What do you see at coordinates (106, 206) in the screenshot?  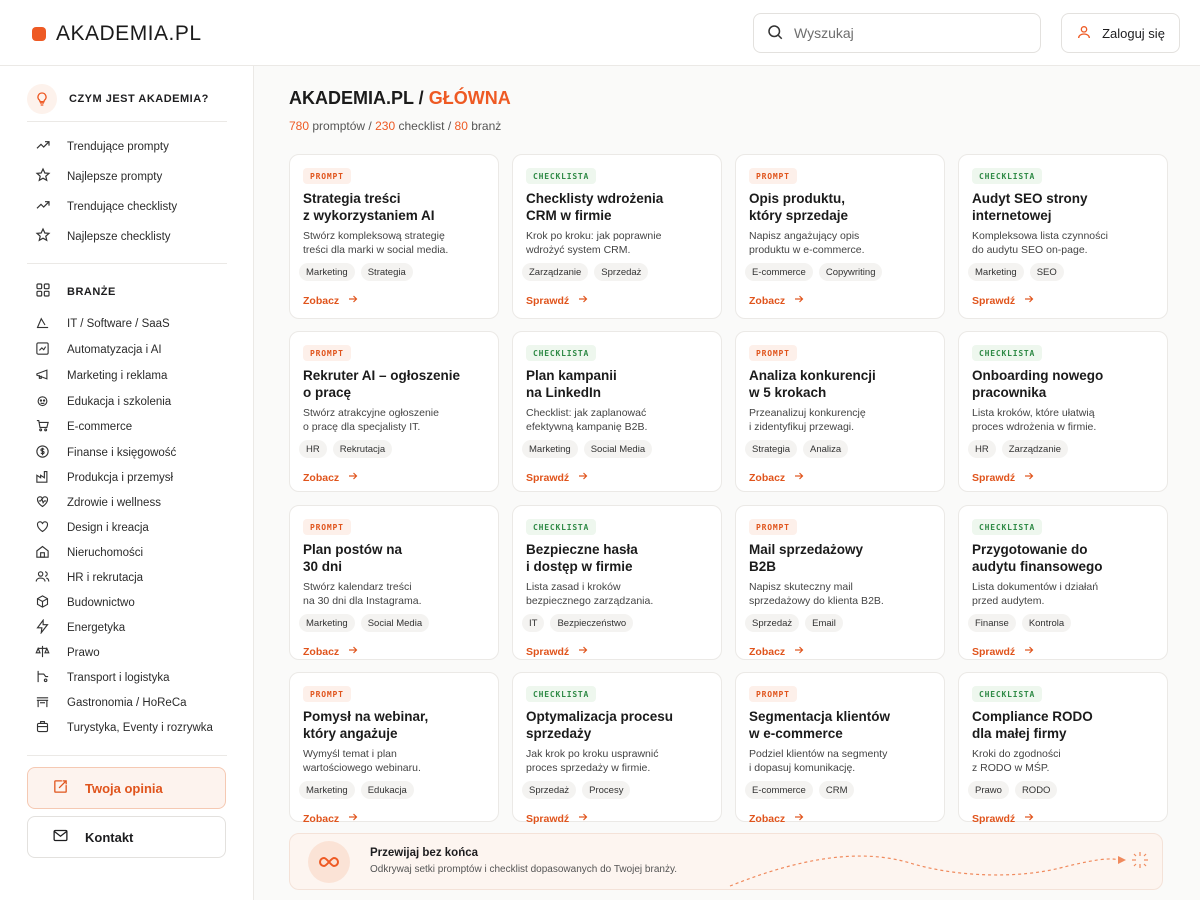 I see `nav-trending-checklists: Trendujące checklisty` at bounding box center [106, 206].